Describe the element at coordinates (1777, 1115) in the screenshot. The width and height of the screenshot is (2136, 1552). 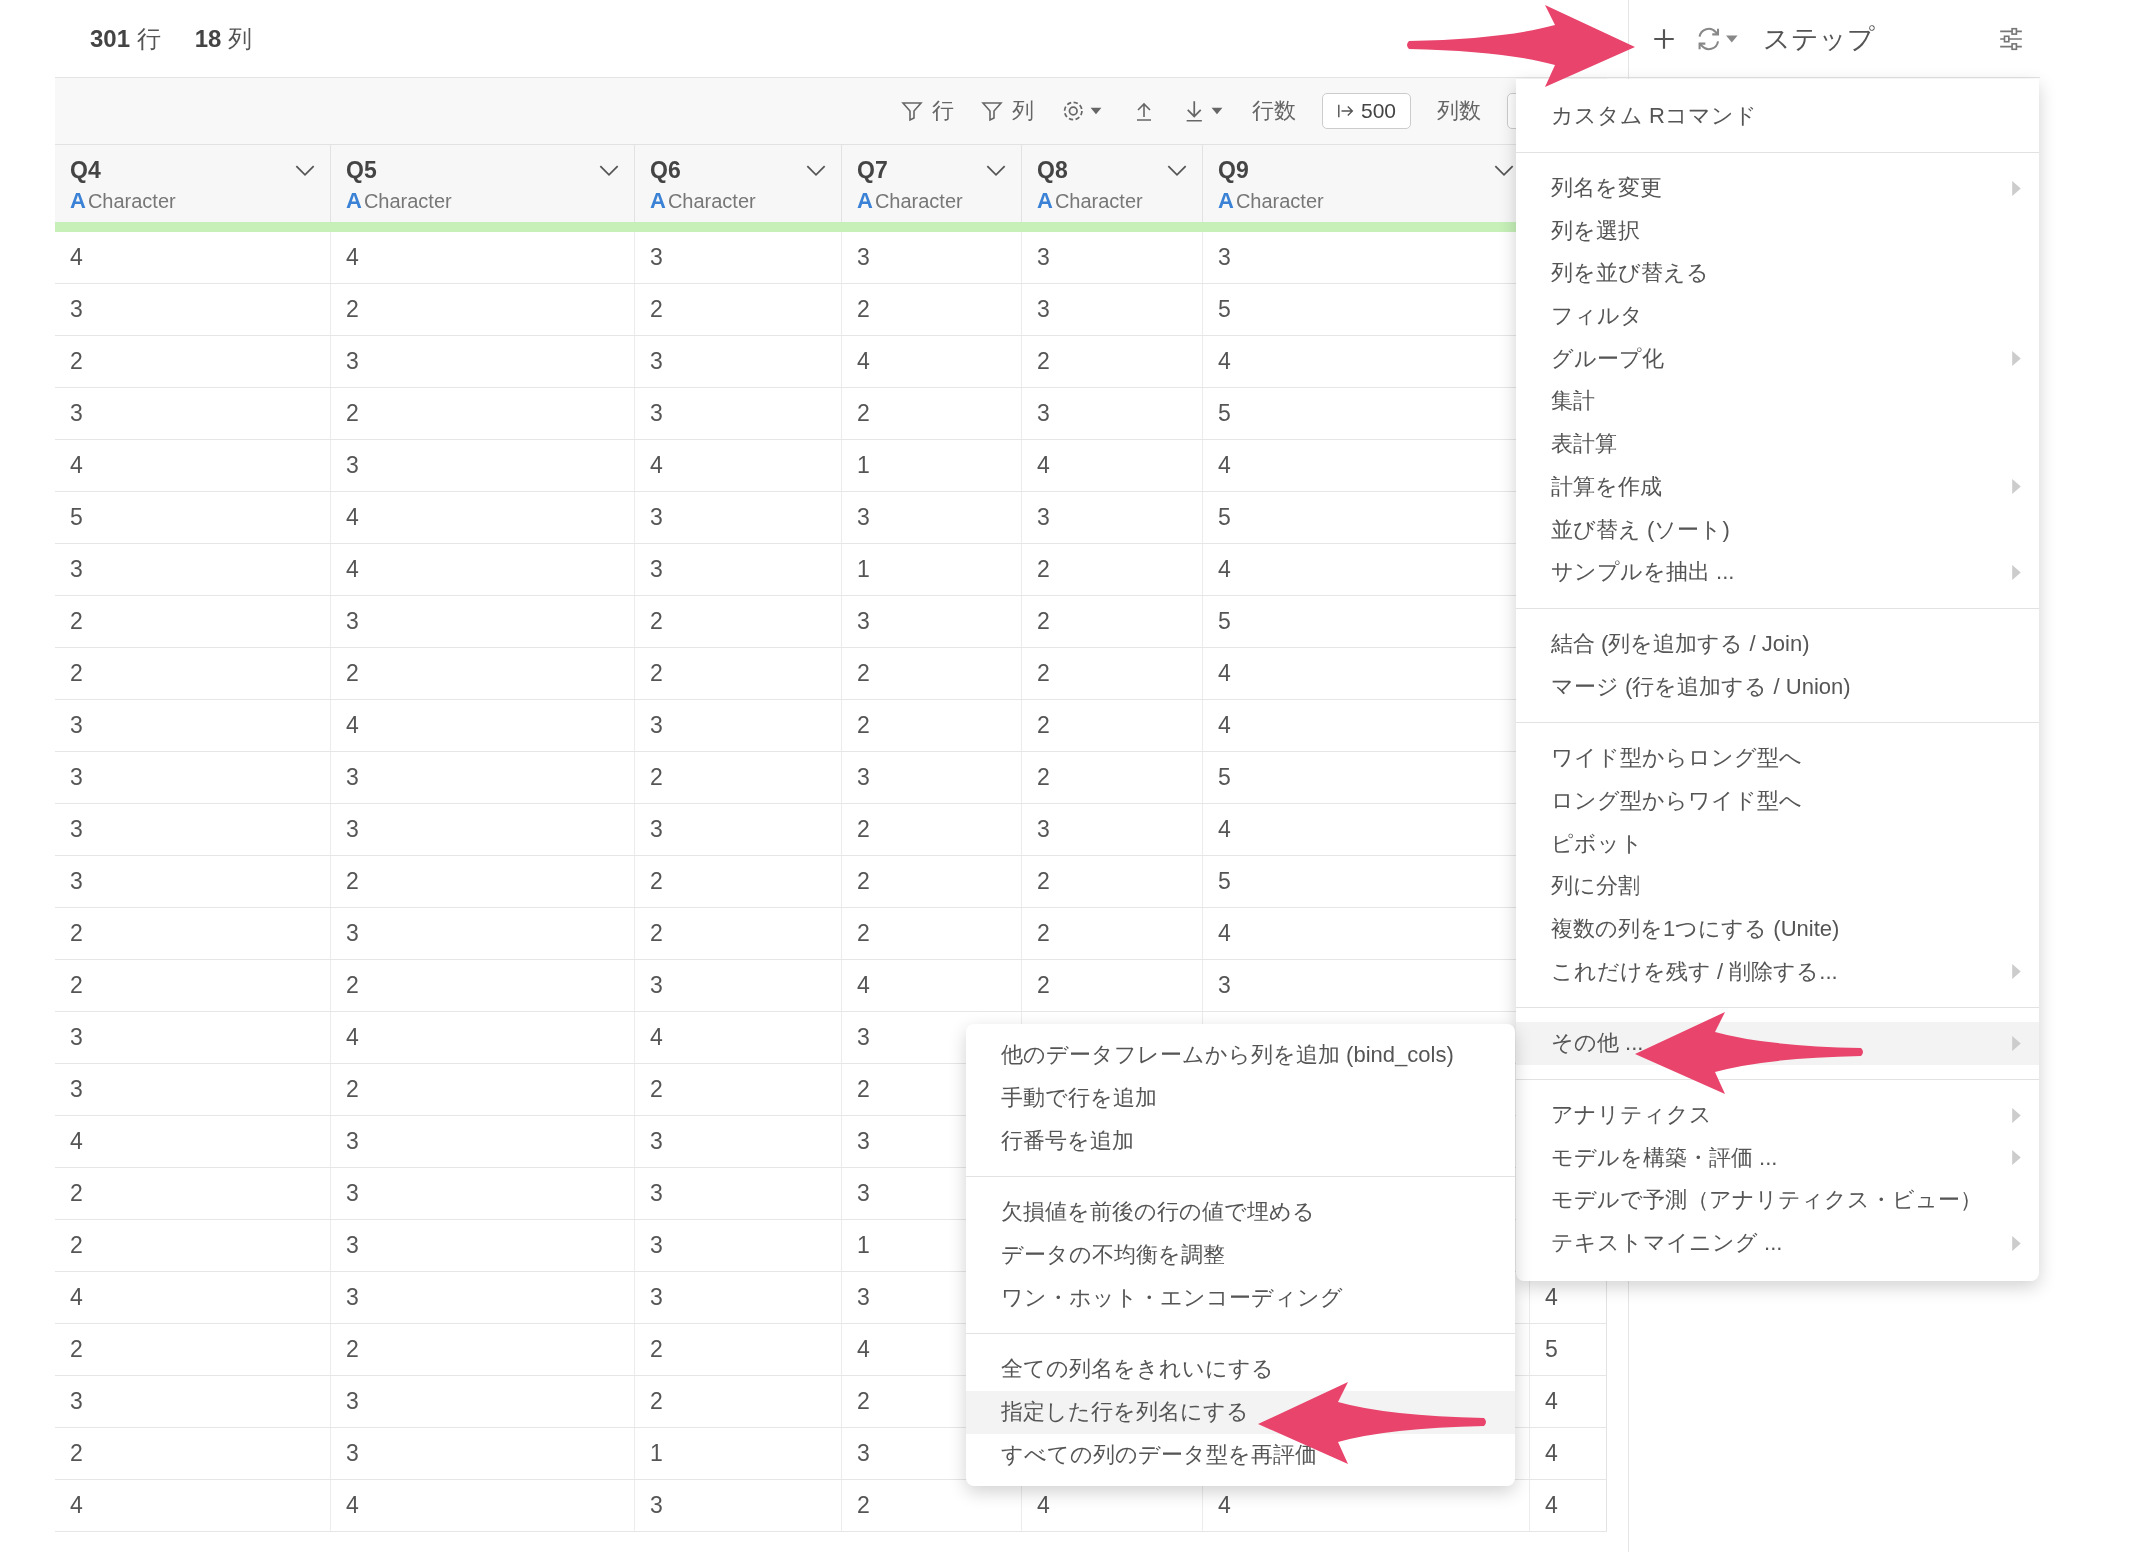
I see `menu-item: アナリティクス` at that location.